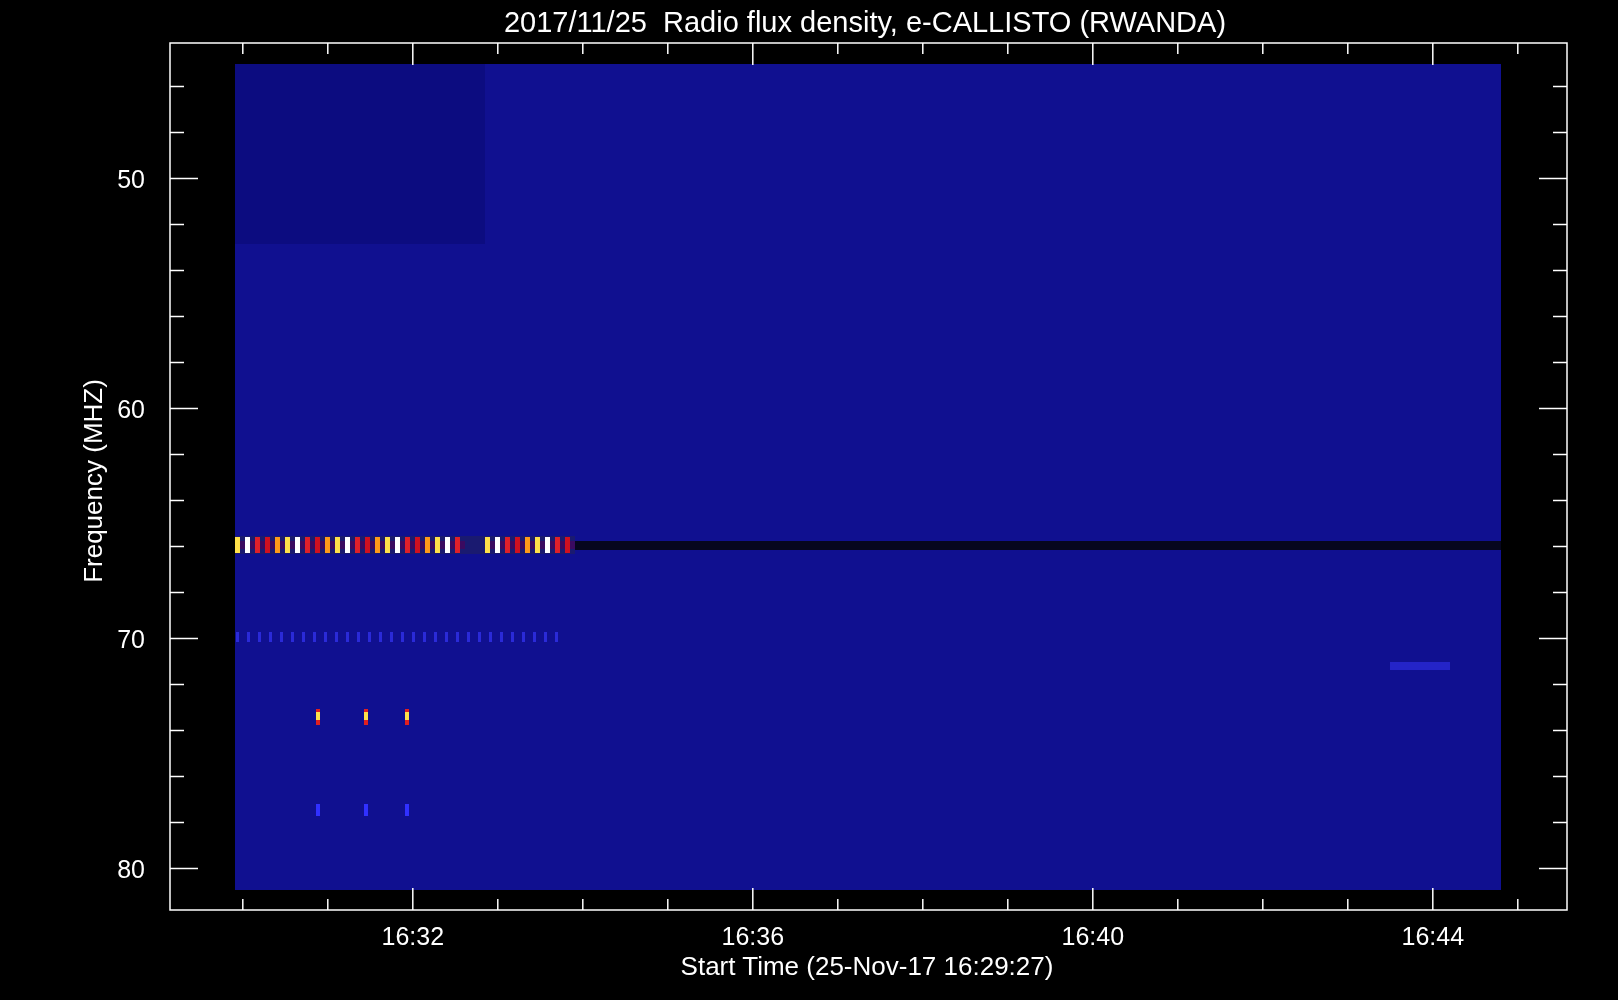 This screenshot has width=1618, height=1000. I want to click on y-tick-label: 60, so click(131, 408).